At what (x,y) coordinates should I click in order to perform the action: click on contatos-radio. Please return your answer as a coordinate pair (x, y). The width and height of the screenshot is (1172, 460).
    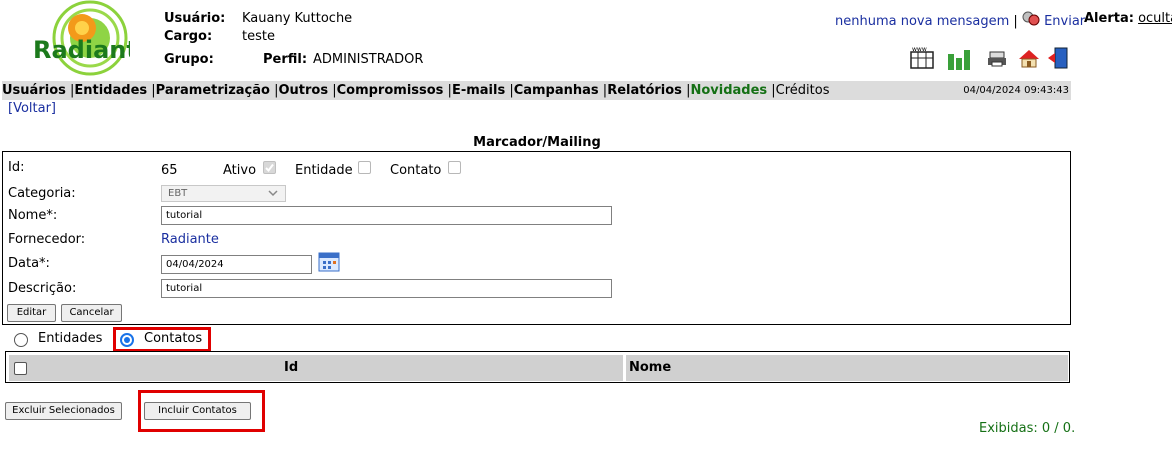
    Looking at the image, I should click on (127, 340).